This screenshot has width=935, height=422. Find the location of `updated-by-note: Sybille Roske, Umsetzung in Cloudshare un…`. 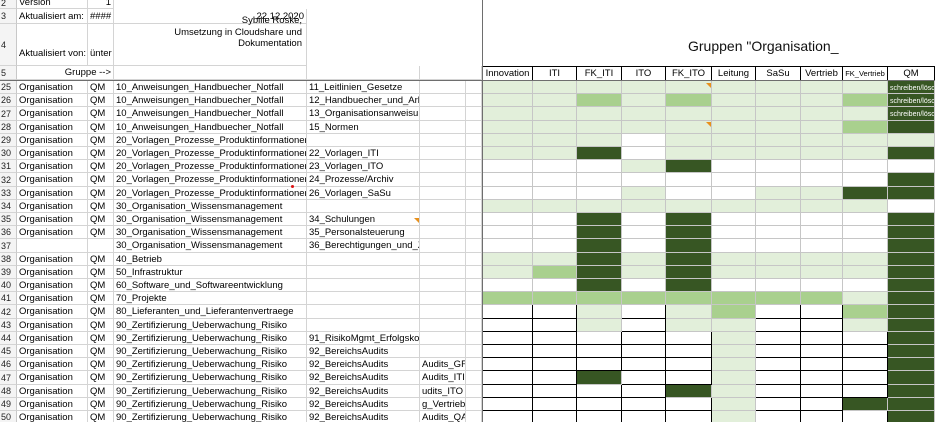

updated-by-note: Sybille Roske, Umsetzung in Cloudshare un… is located at coordinates (210, 40).